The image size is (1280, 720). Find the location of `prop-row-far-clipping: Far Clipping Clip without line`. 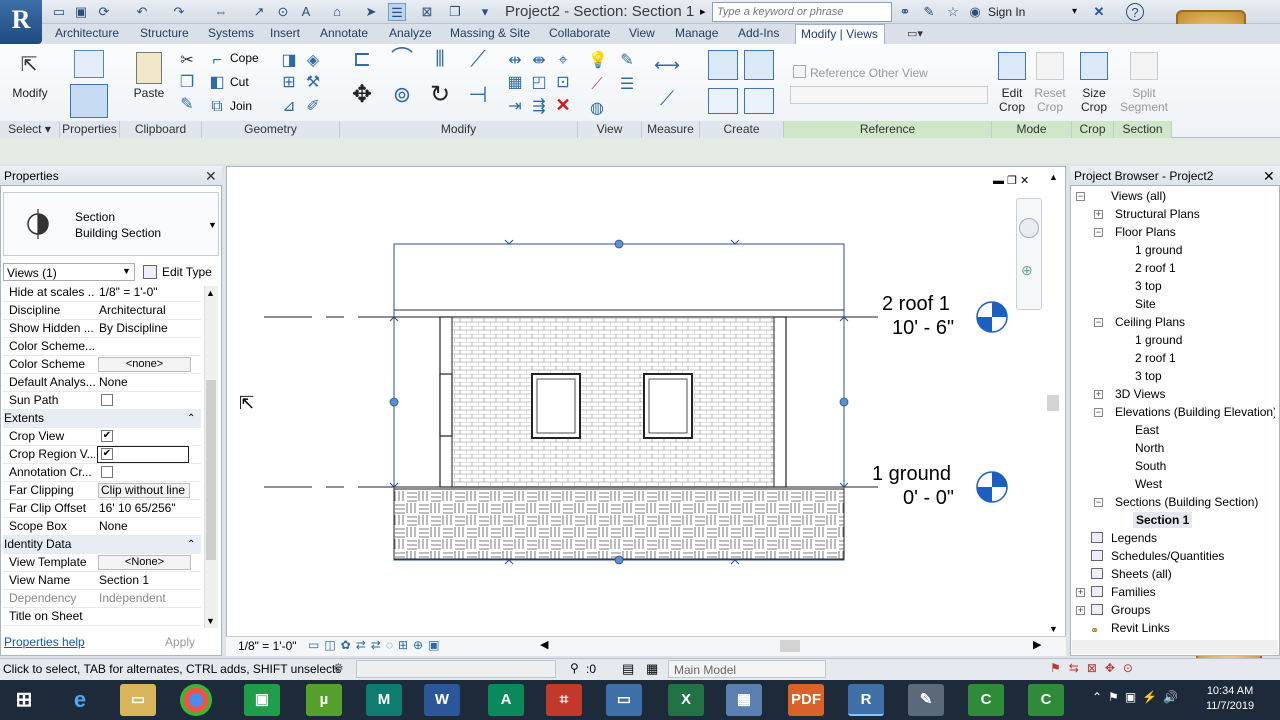

prop-row-far-clipping: Far Clipping Clip without line is located at coordinates (102, 491).